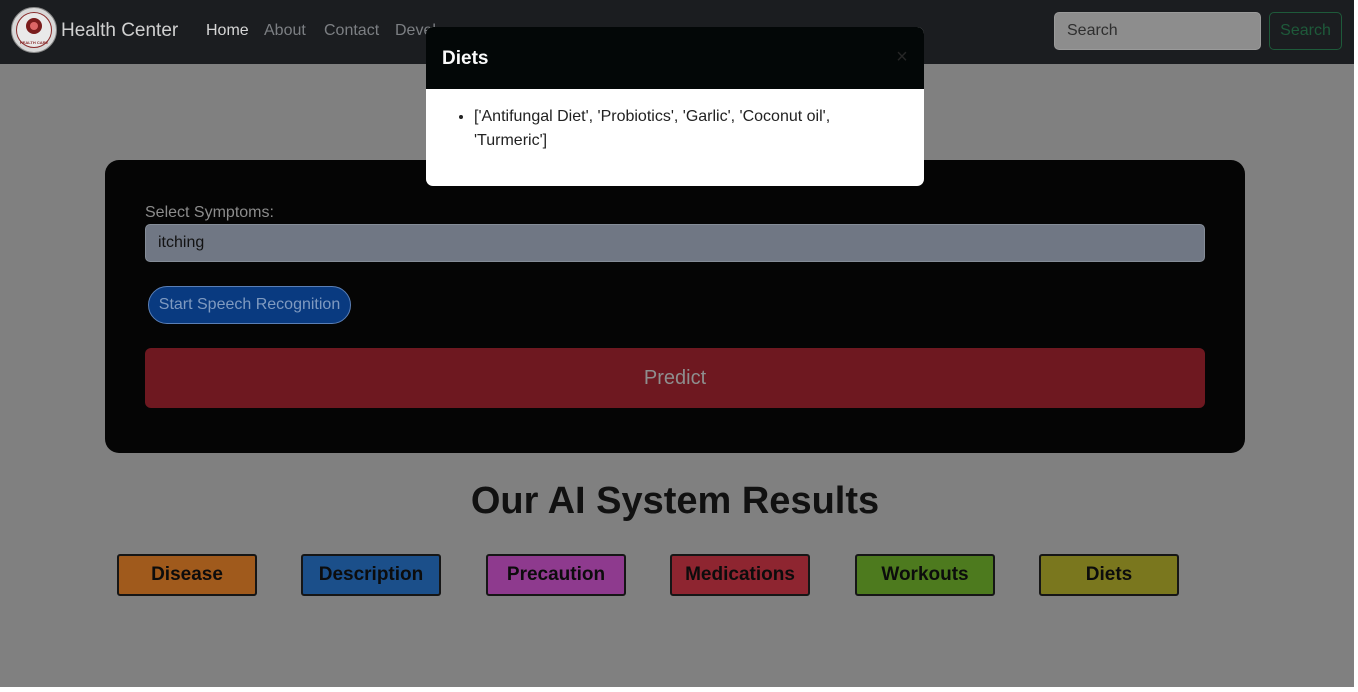 The image size is (1358, 692). What do you see at coordinates (351, 31) in the screenshot?
I see `nav-link-contact: Contact` at bounding box center [351, 31].